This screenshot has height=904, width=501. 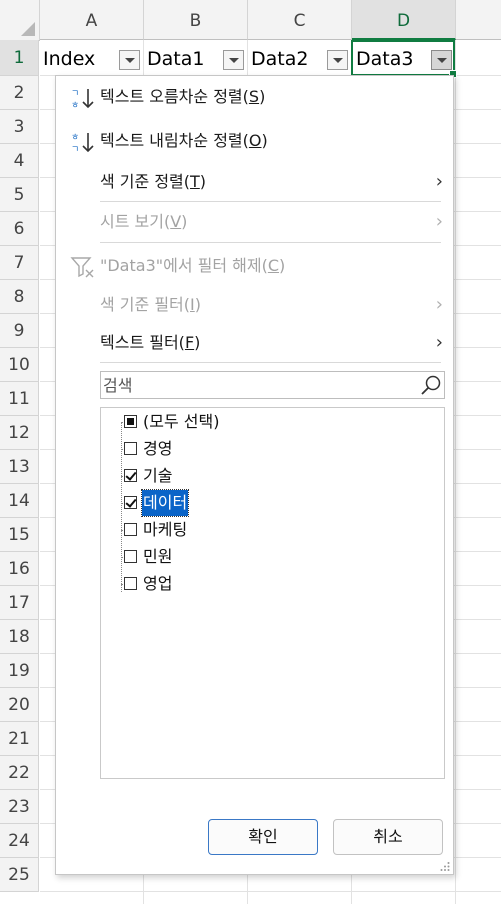 I want to click on row-header-7: 7, so click(x=19, y=263).